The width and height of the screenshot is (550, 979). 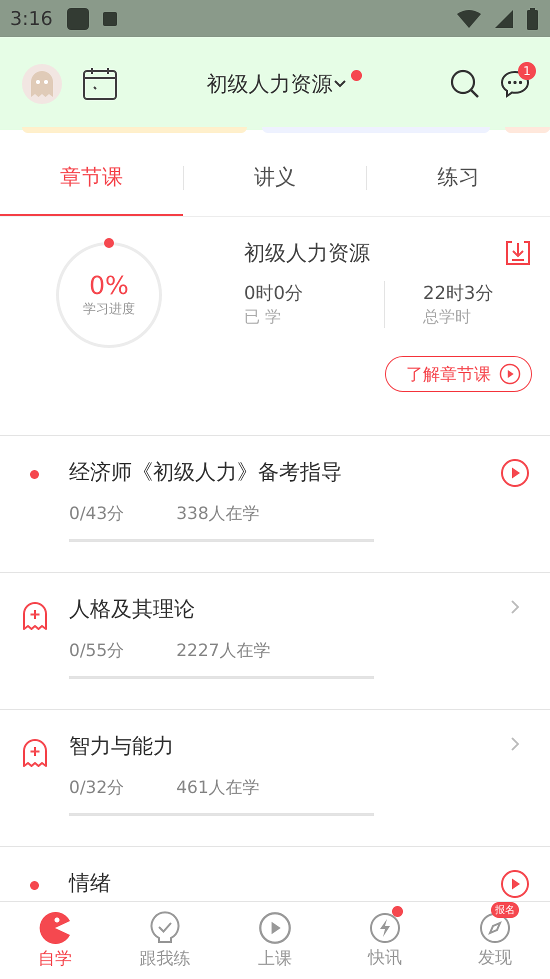 I want to click on learner-count: 461人在学, so click(x=218, y=788).